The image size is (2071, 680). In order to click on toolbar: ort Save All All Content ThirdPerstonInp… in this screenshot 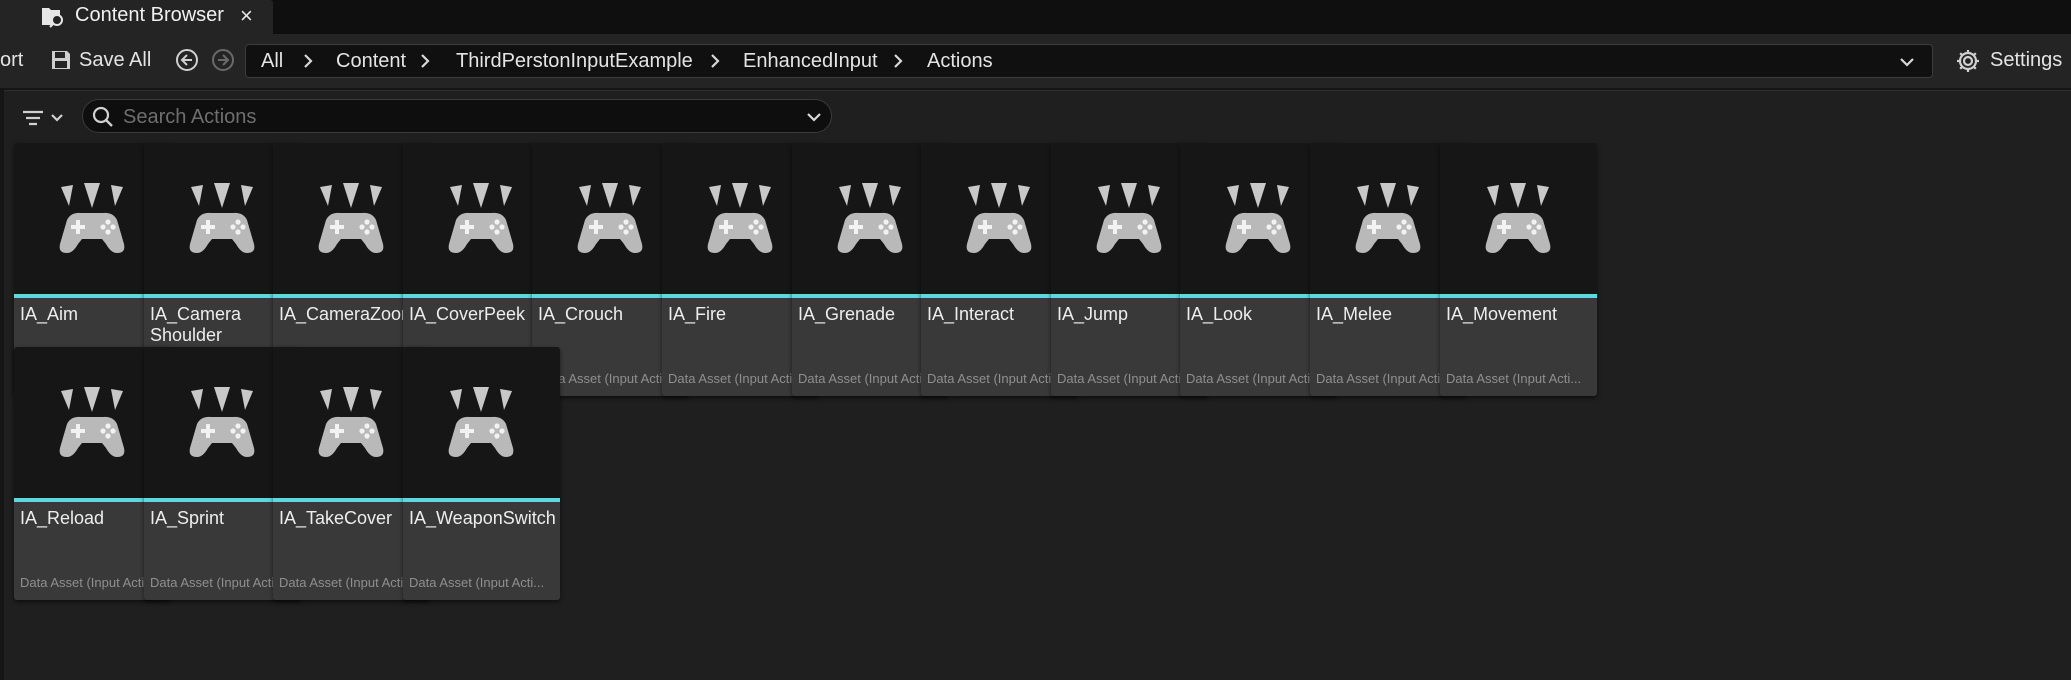, I will do `click(1035, 61)`.